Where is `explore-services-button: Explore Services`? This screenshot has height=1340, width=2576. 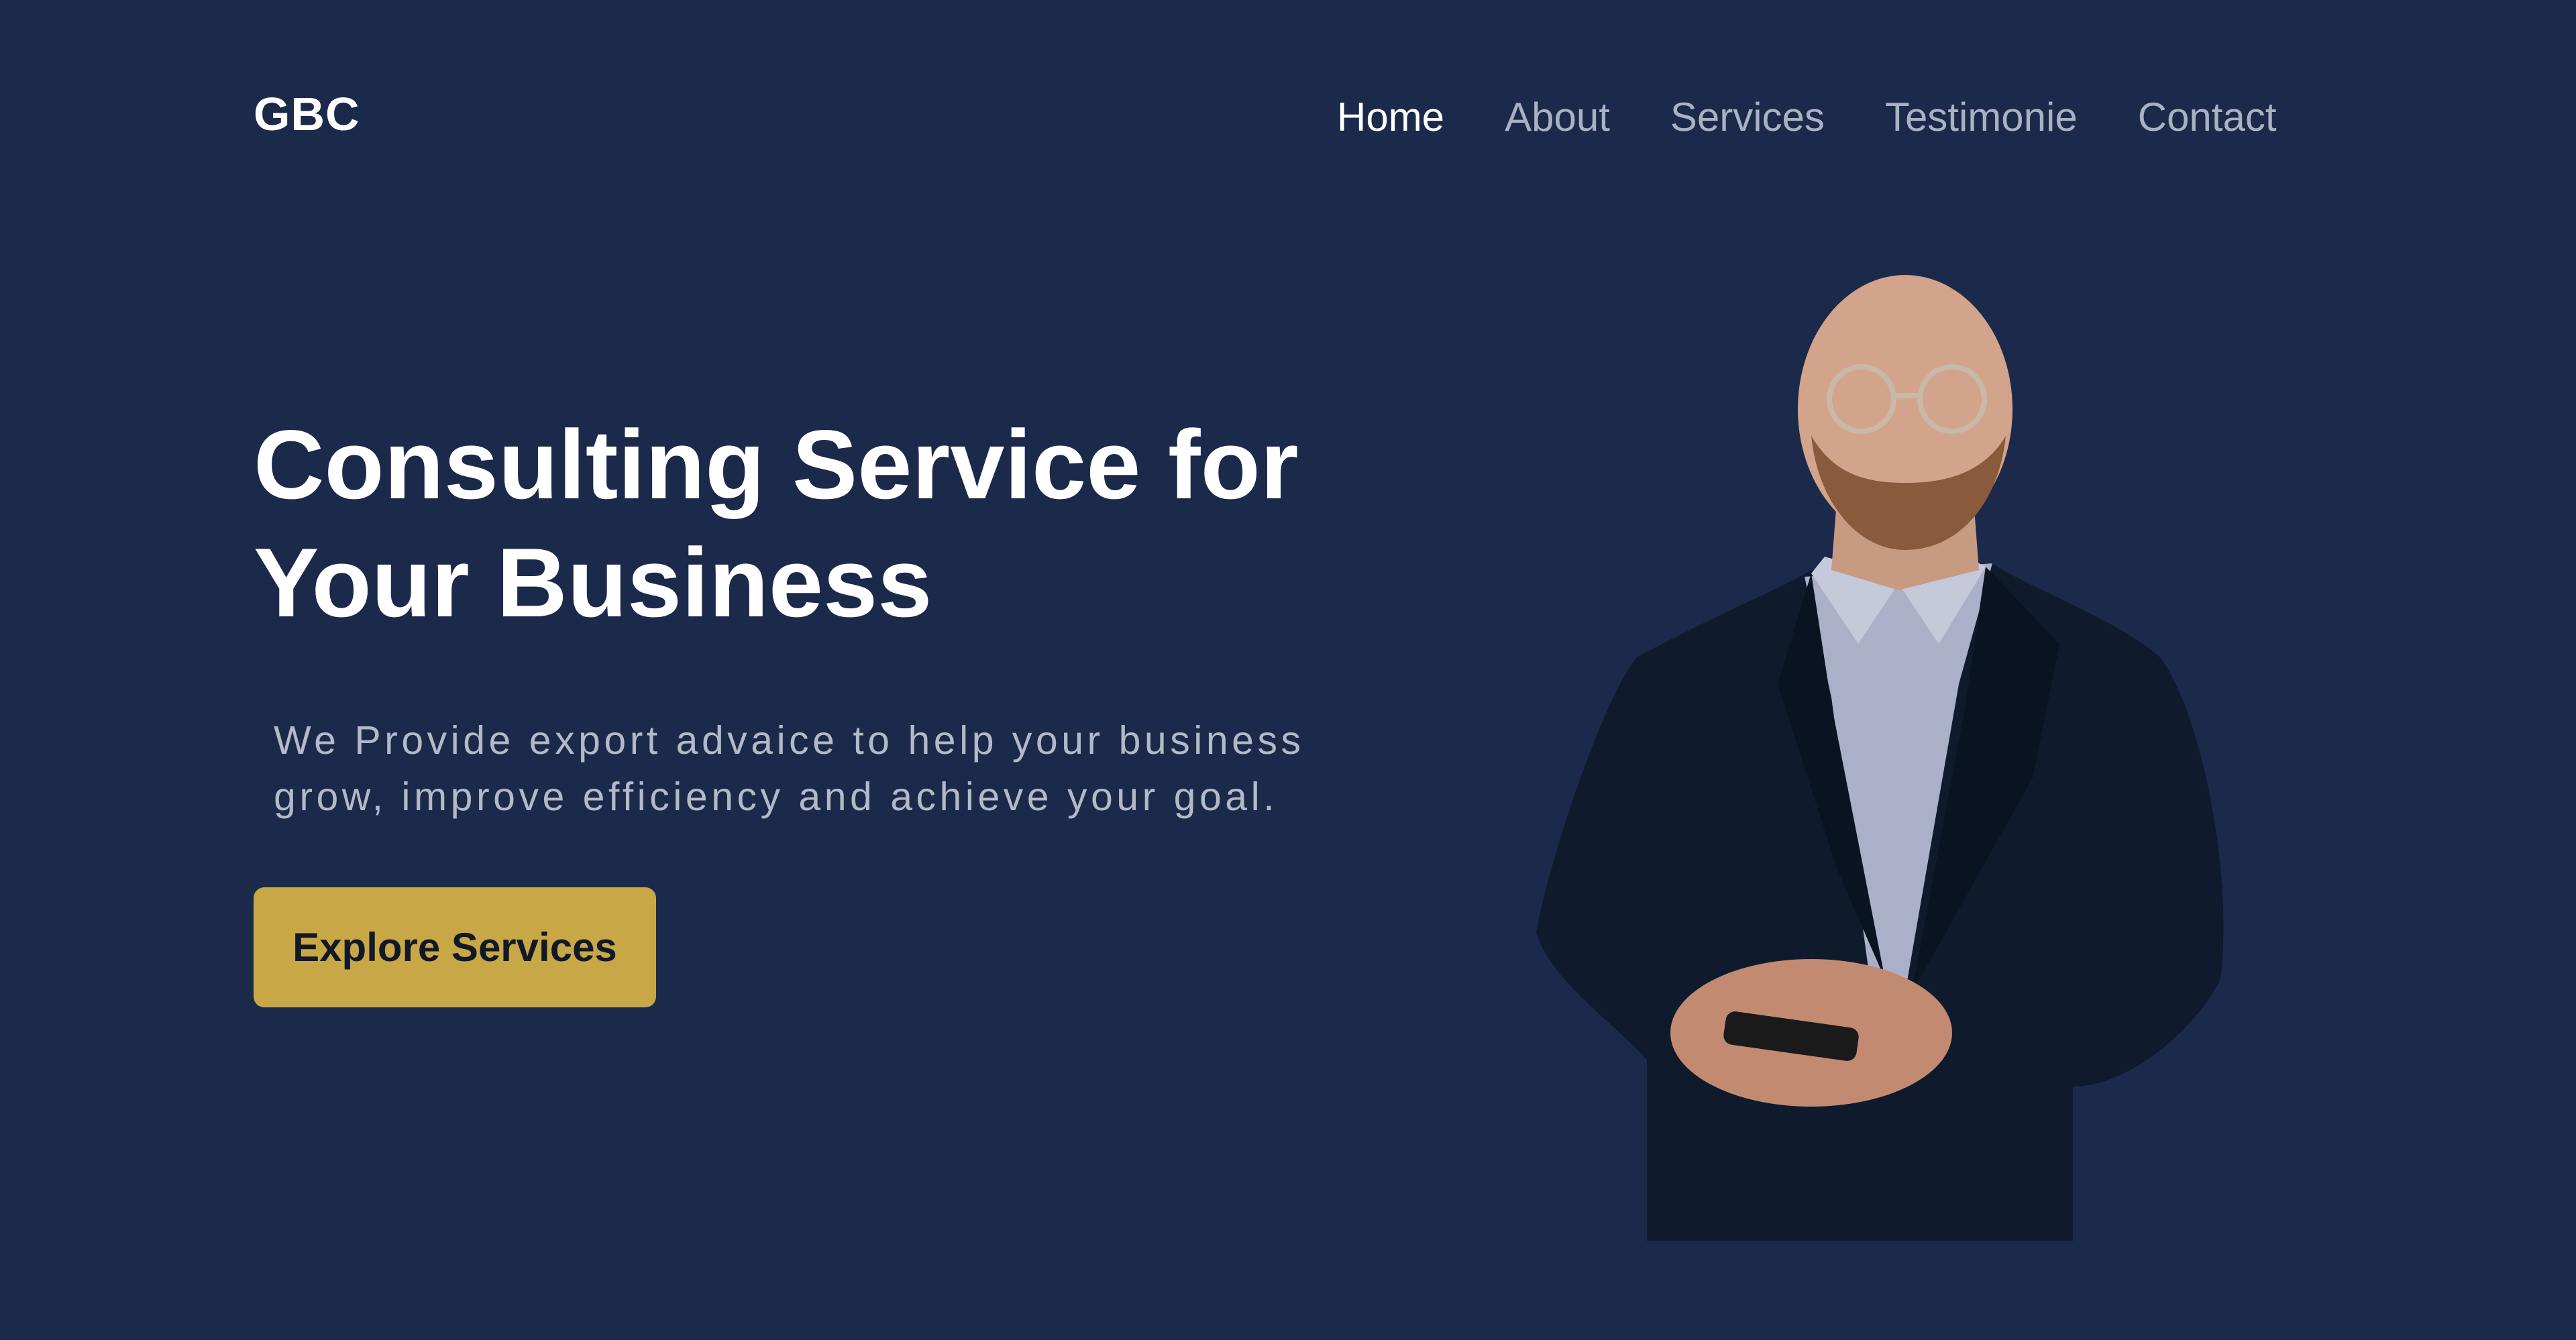
explore-services-button: Explore Services is located at coordinates (455, 947).